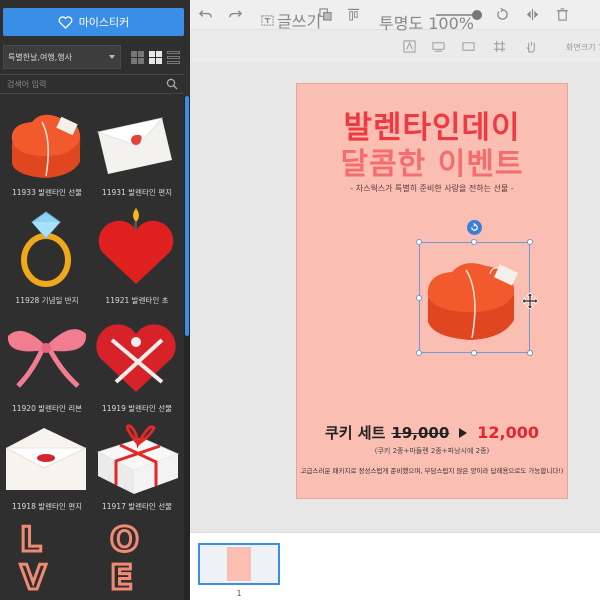 This screenshot has width=600, height=600. Describe the element at coordinates (46, 146) in the screenshot. I see `heart-gift-box-icon` at that location.